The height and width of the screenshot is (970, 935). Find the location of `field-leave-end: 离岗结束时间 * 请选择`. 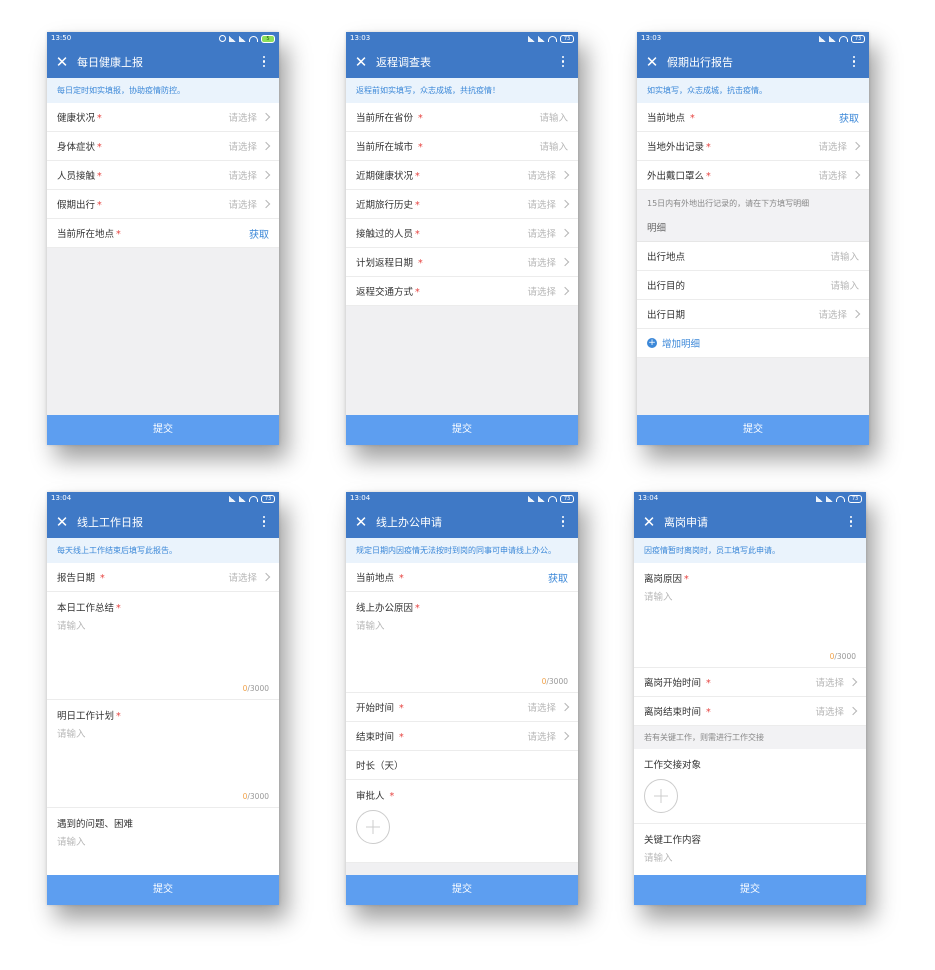

field-leave-end: 离岗结束时间 * 请选择 is located at coordinates (750, 711).